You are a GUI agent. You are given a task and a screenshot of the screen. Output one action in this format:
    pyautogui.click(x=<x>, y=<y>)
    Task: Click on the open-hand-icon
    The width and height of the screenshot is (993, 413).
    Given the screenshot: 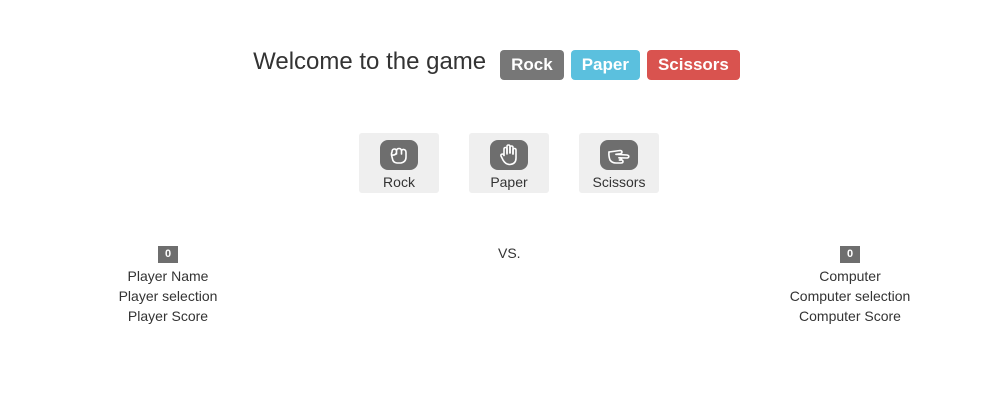 What is the action you would take?
    pyautogui.click(x=509, y=155)
    